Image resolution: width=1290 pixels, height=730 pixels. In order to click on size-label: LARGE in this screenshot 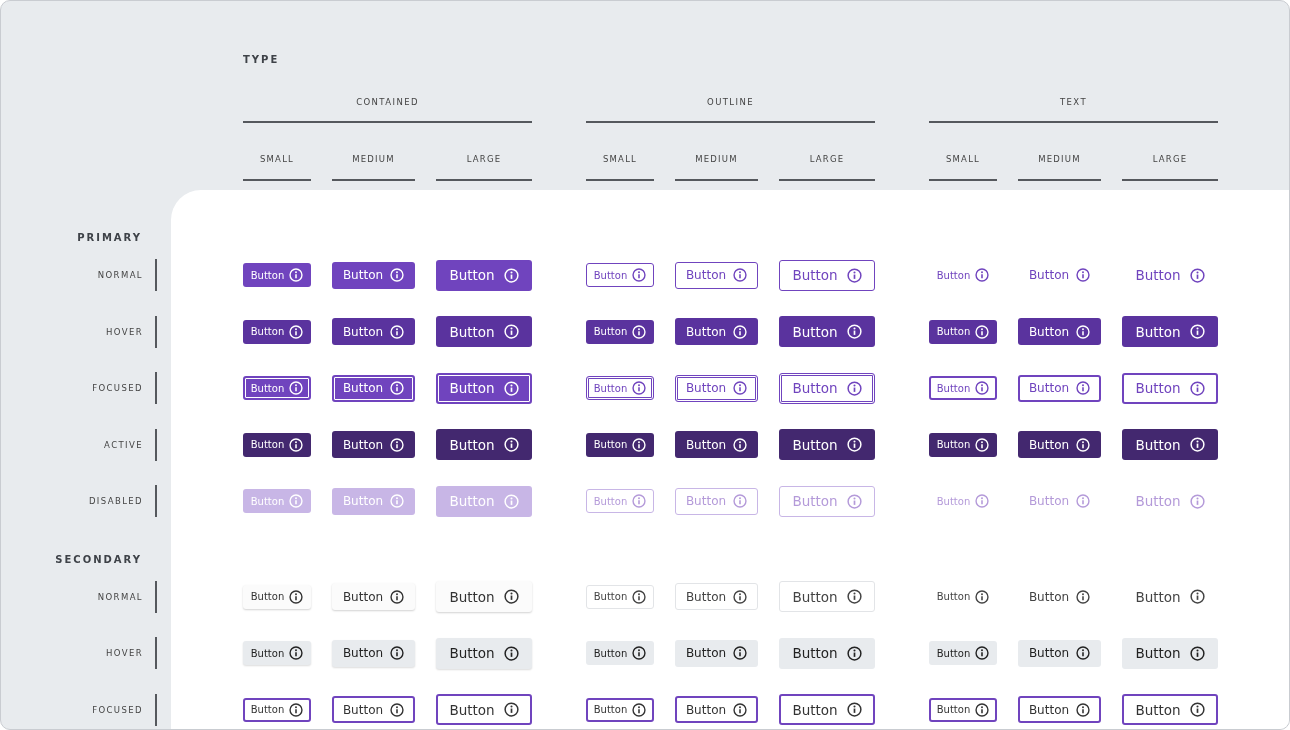, I will do `click(484, 159)`.